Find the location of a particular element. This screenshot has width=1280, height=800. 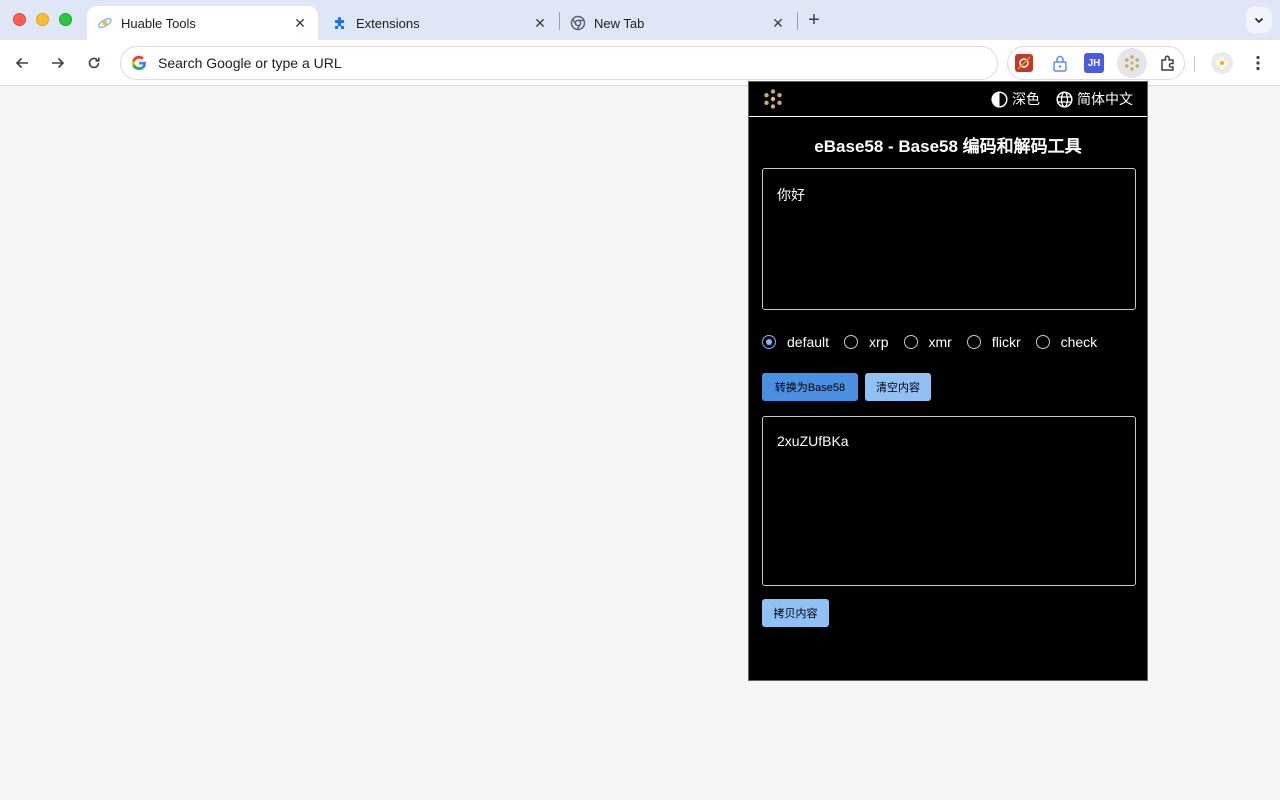

language-label: 简体中文 is located at coordinates (1105, 99).